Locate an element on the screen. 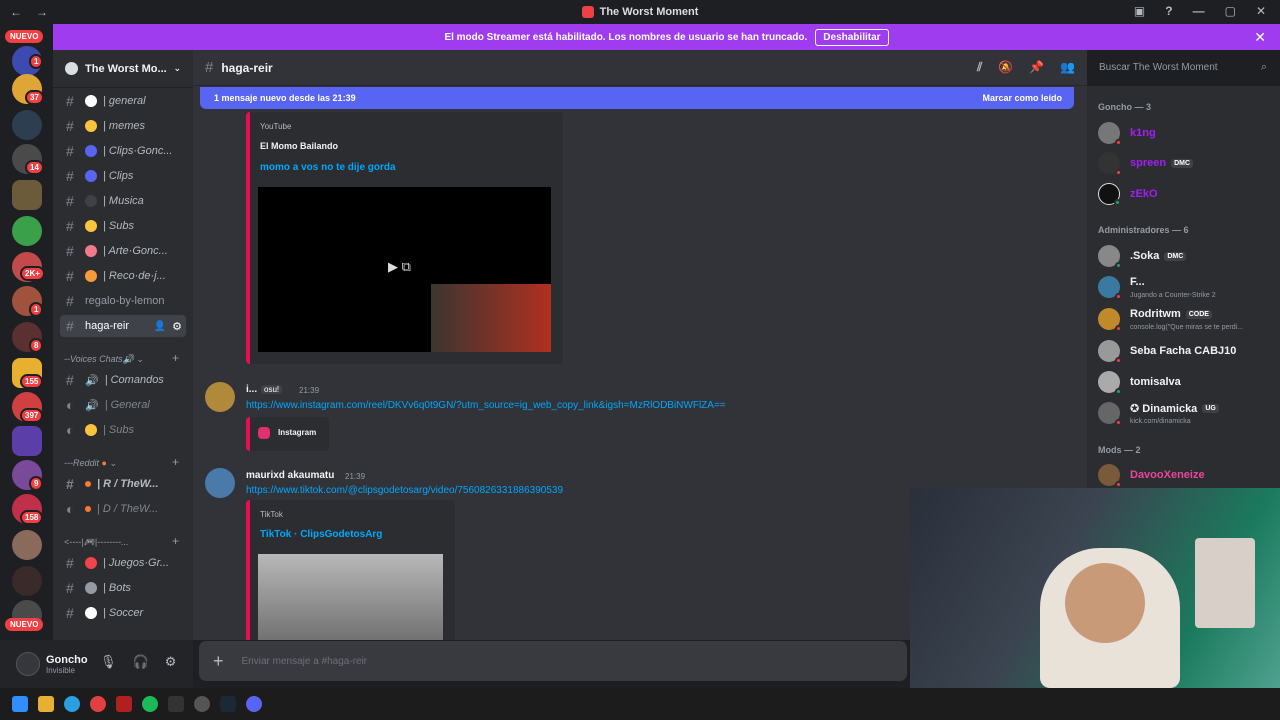  play-icon: ▶ ⧉ is located at coordinates (399, 267).